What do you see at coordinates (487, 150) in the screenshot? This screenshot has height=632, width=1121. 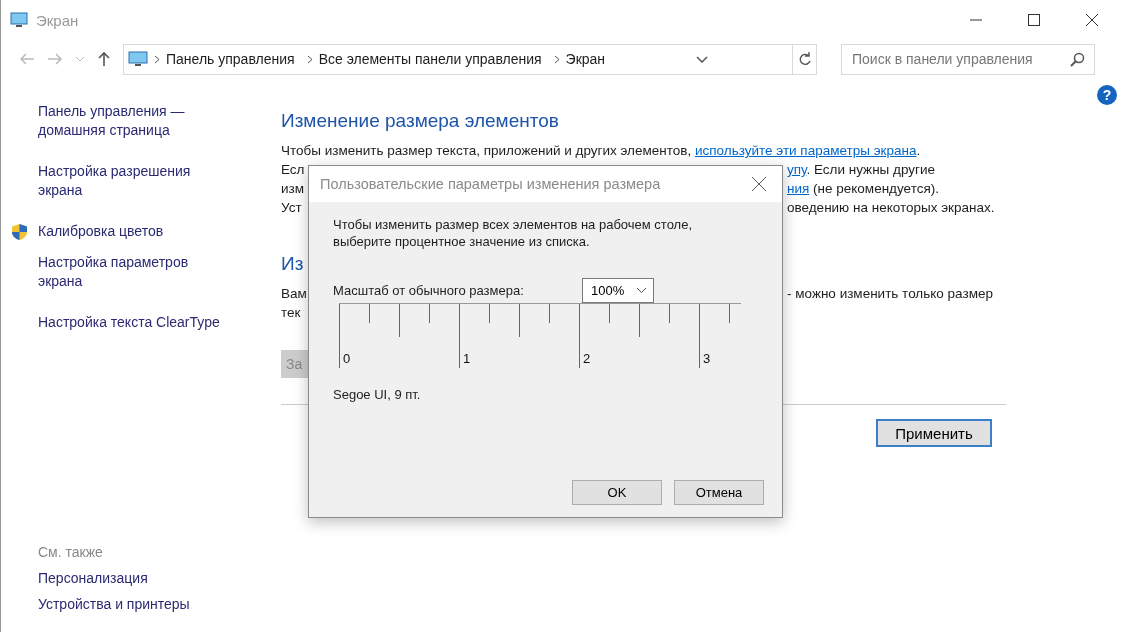 I see `body-text: Чтобы изменить размер текста, приложений и других элементов,` at bounding box center [487, 150].